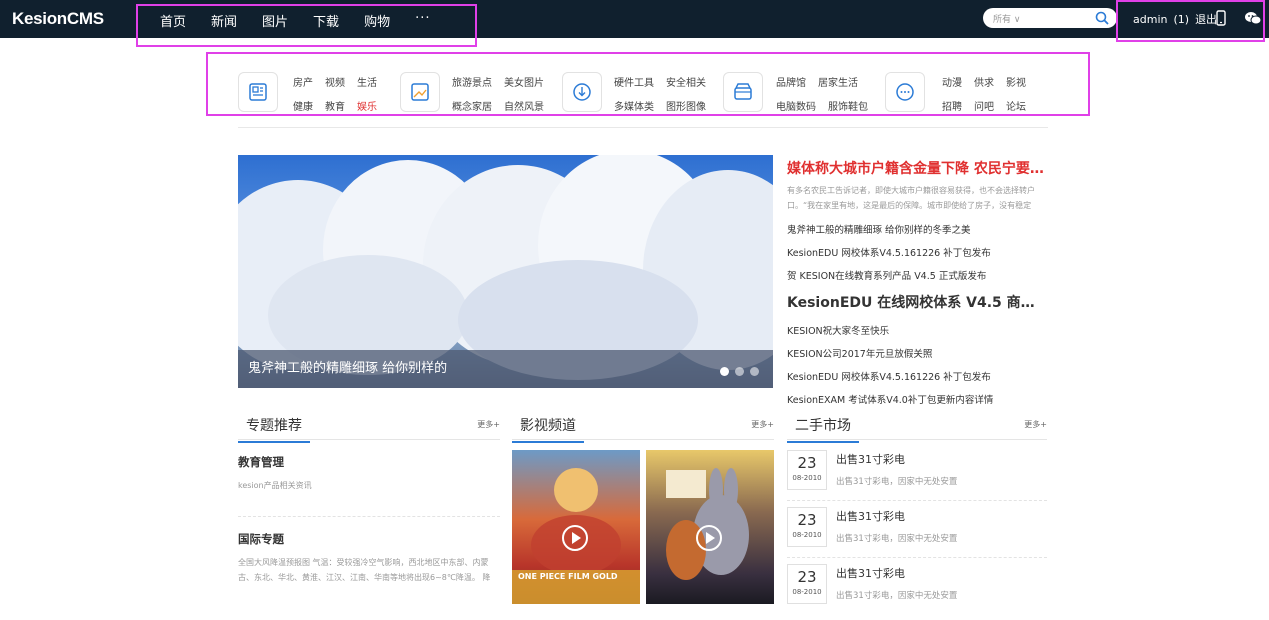  I want to click on content-divider, so click(643, 127).